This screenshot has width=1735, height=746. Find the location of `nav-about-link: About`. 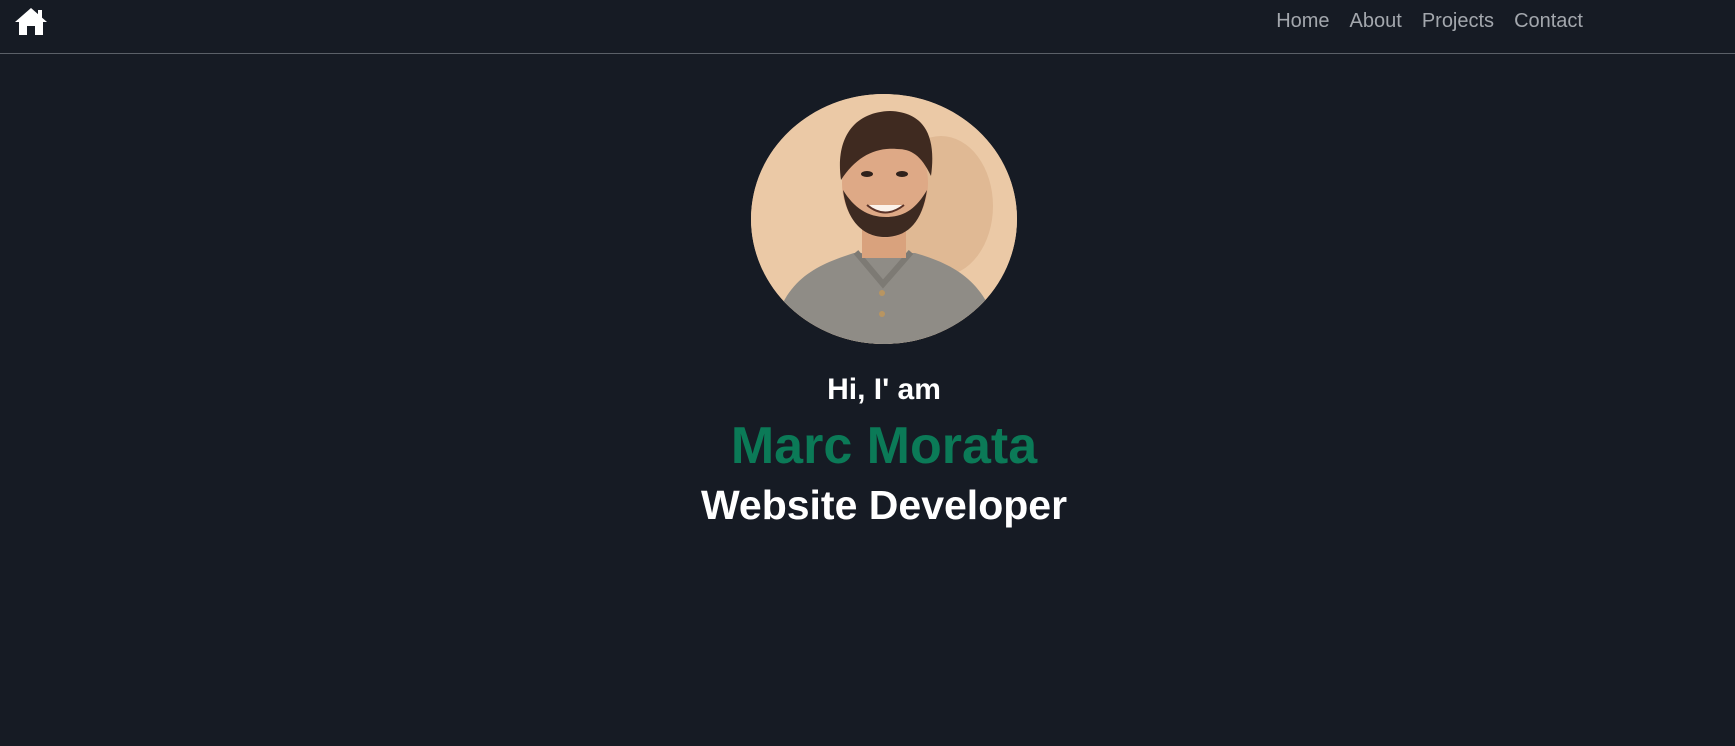

nav-about-link: About is located at coordinates (1376, 21).